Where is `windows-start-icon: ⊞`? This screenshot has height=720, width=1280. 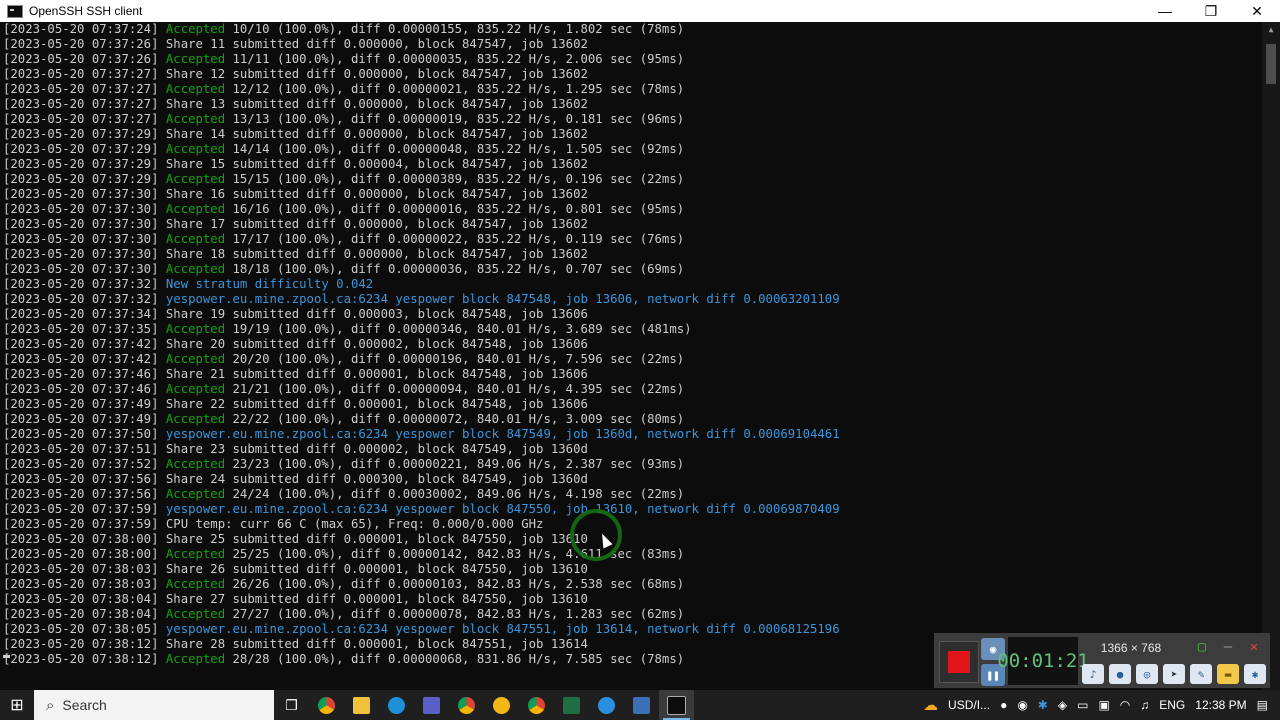 windows-start-icon: ⊞ is located at coordinates (17, 705).